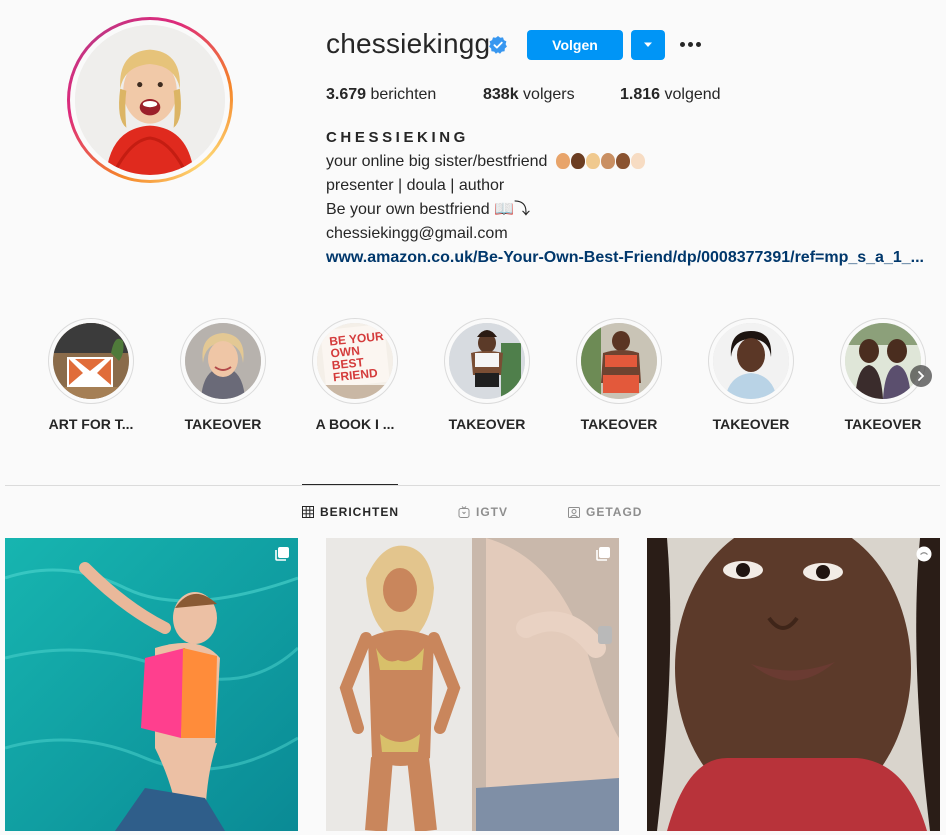  Describe the element at coordinates (498, 45) in the screenshot. I see `verified-badge-icon` at that location.